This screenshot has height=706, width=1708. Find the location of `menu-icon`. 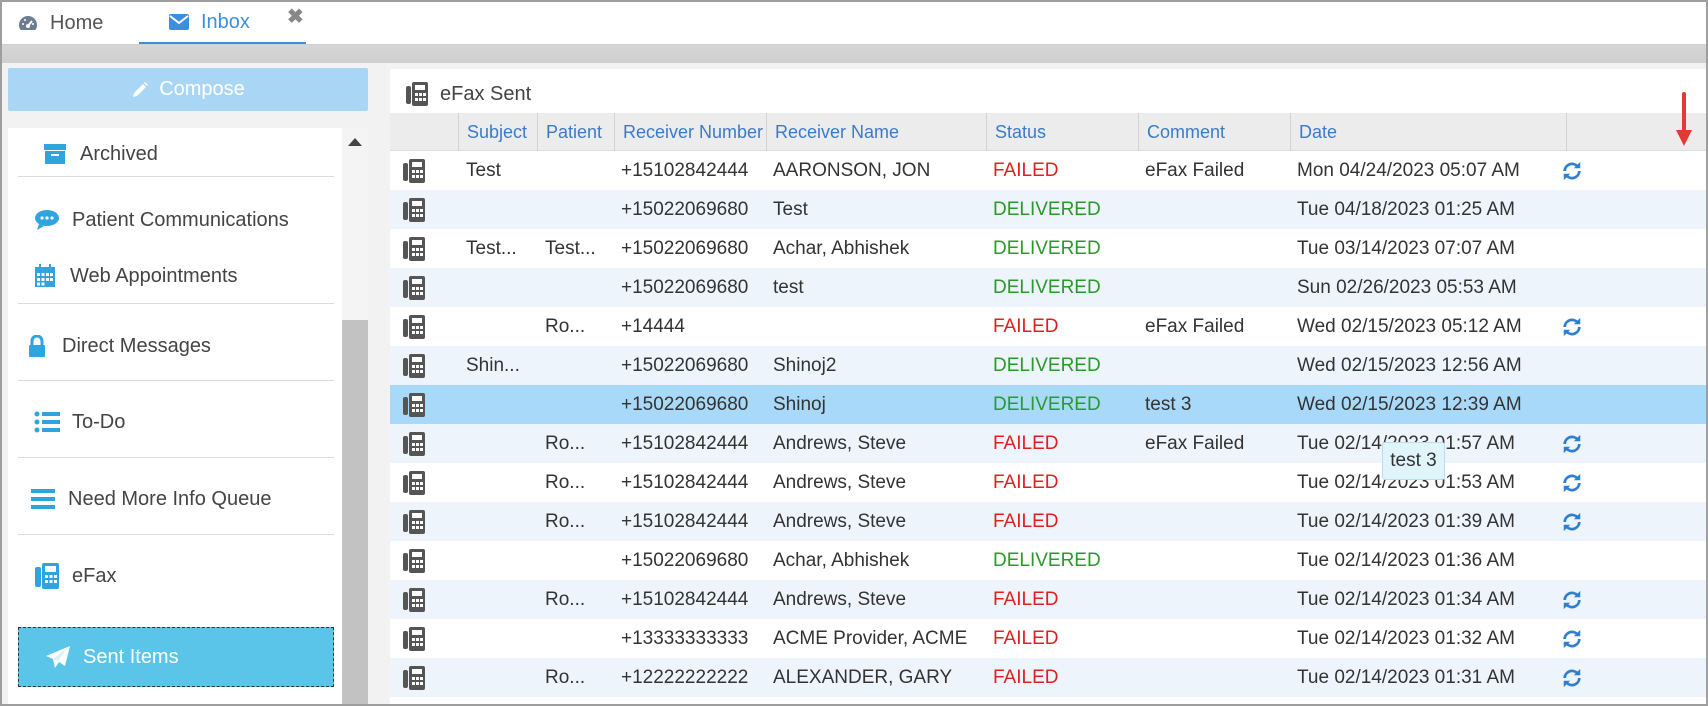

menu-icon is located at coordinates (43, 499).